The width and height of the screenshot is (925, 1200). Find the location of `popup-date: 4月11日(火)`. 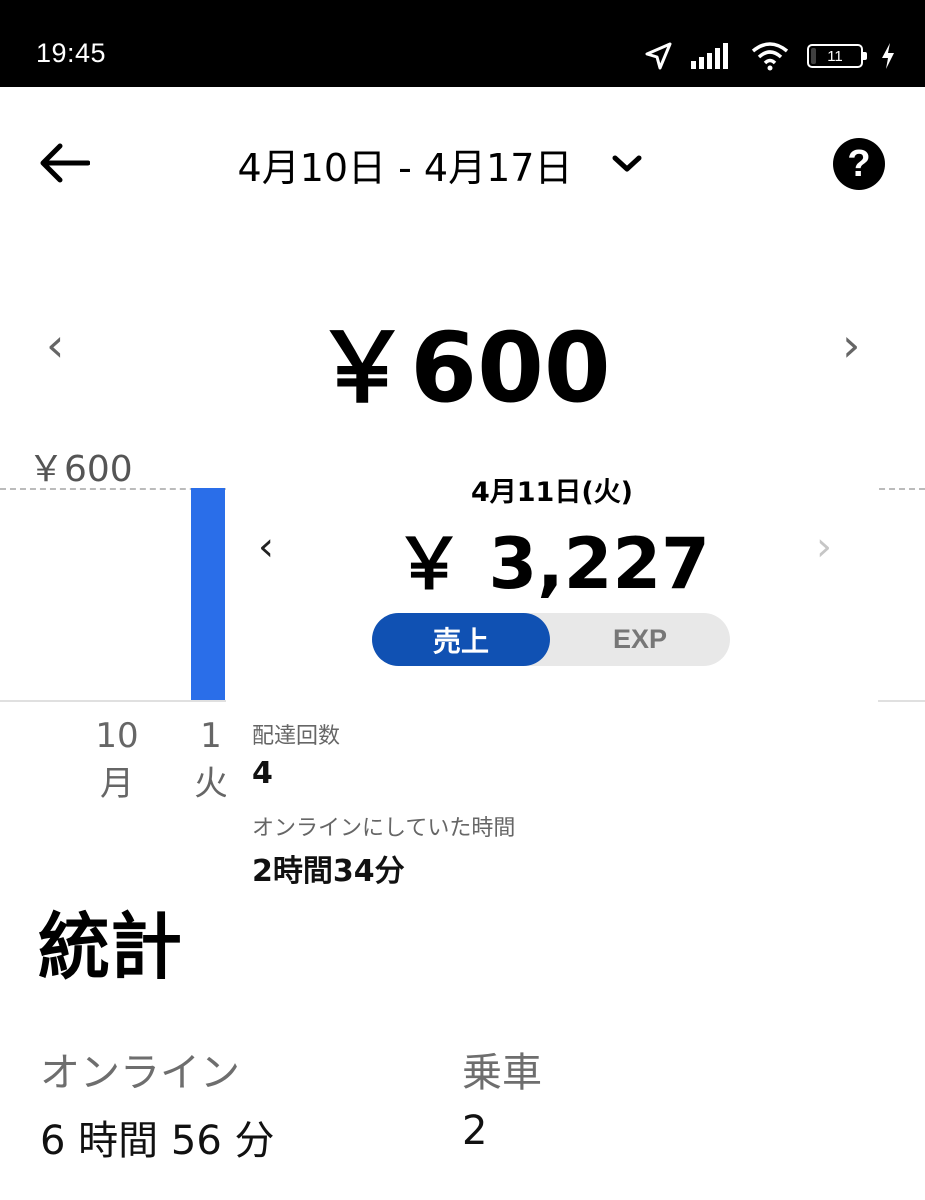

popup-date: 4月11日(火) is located at coordinates (552, 492).